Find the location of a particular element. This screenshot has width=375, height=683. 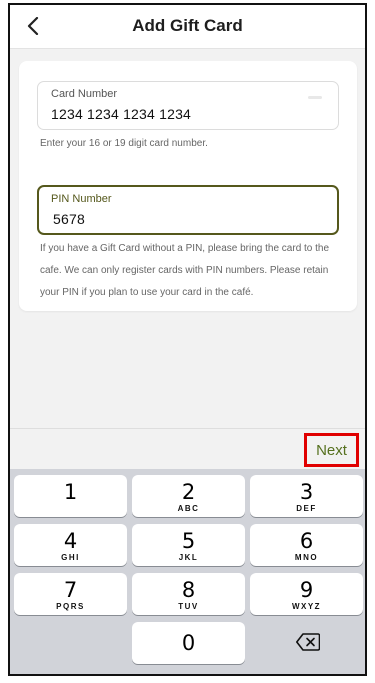

pin-field: PIN Number 5678 is located at coordinates (188, 210).